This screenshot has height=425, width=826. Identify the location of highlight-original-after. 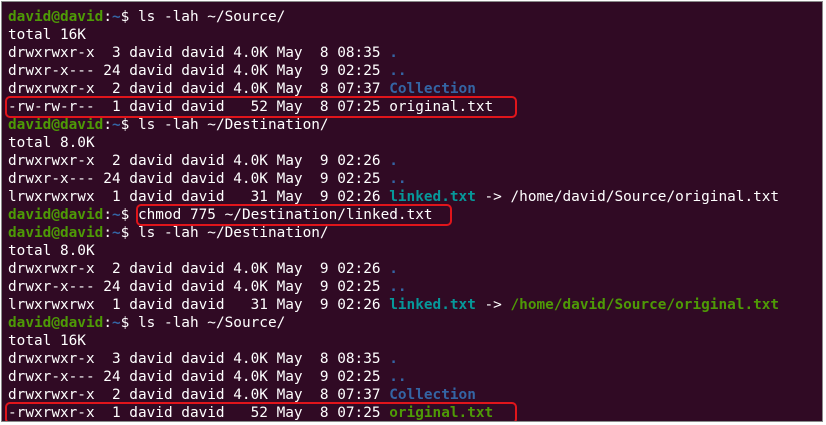
(261, 411).